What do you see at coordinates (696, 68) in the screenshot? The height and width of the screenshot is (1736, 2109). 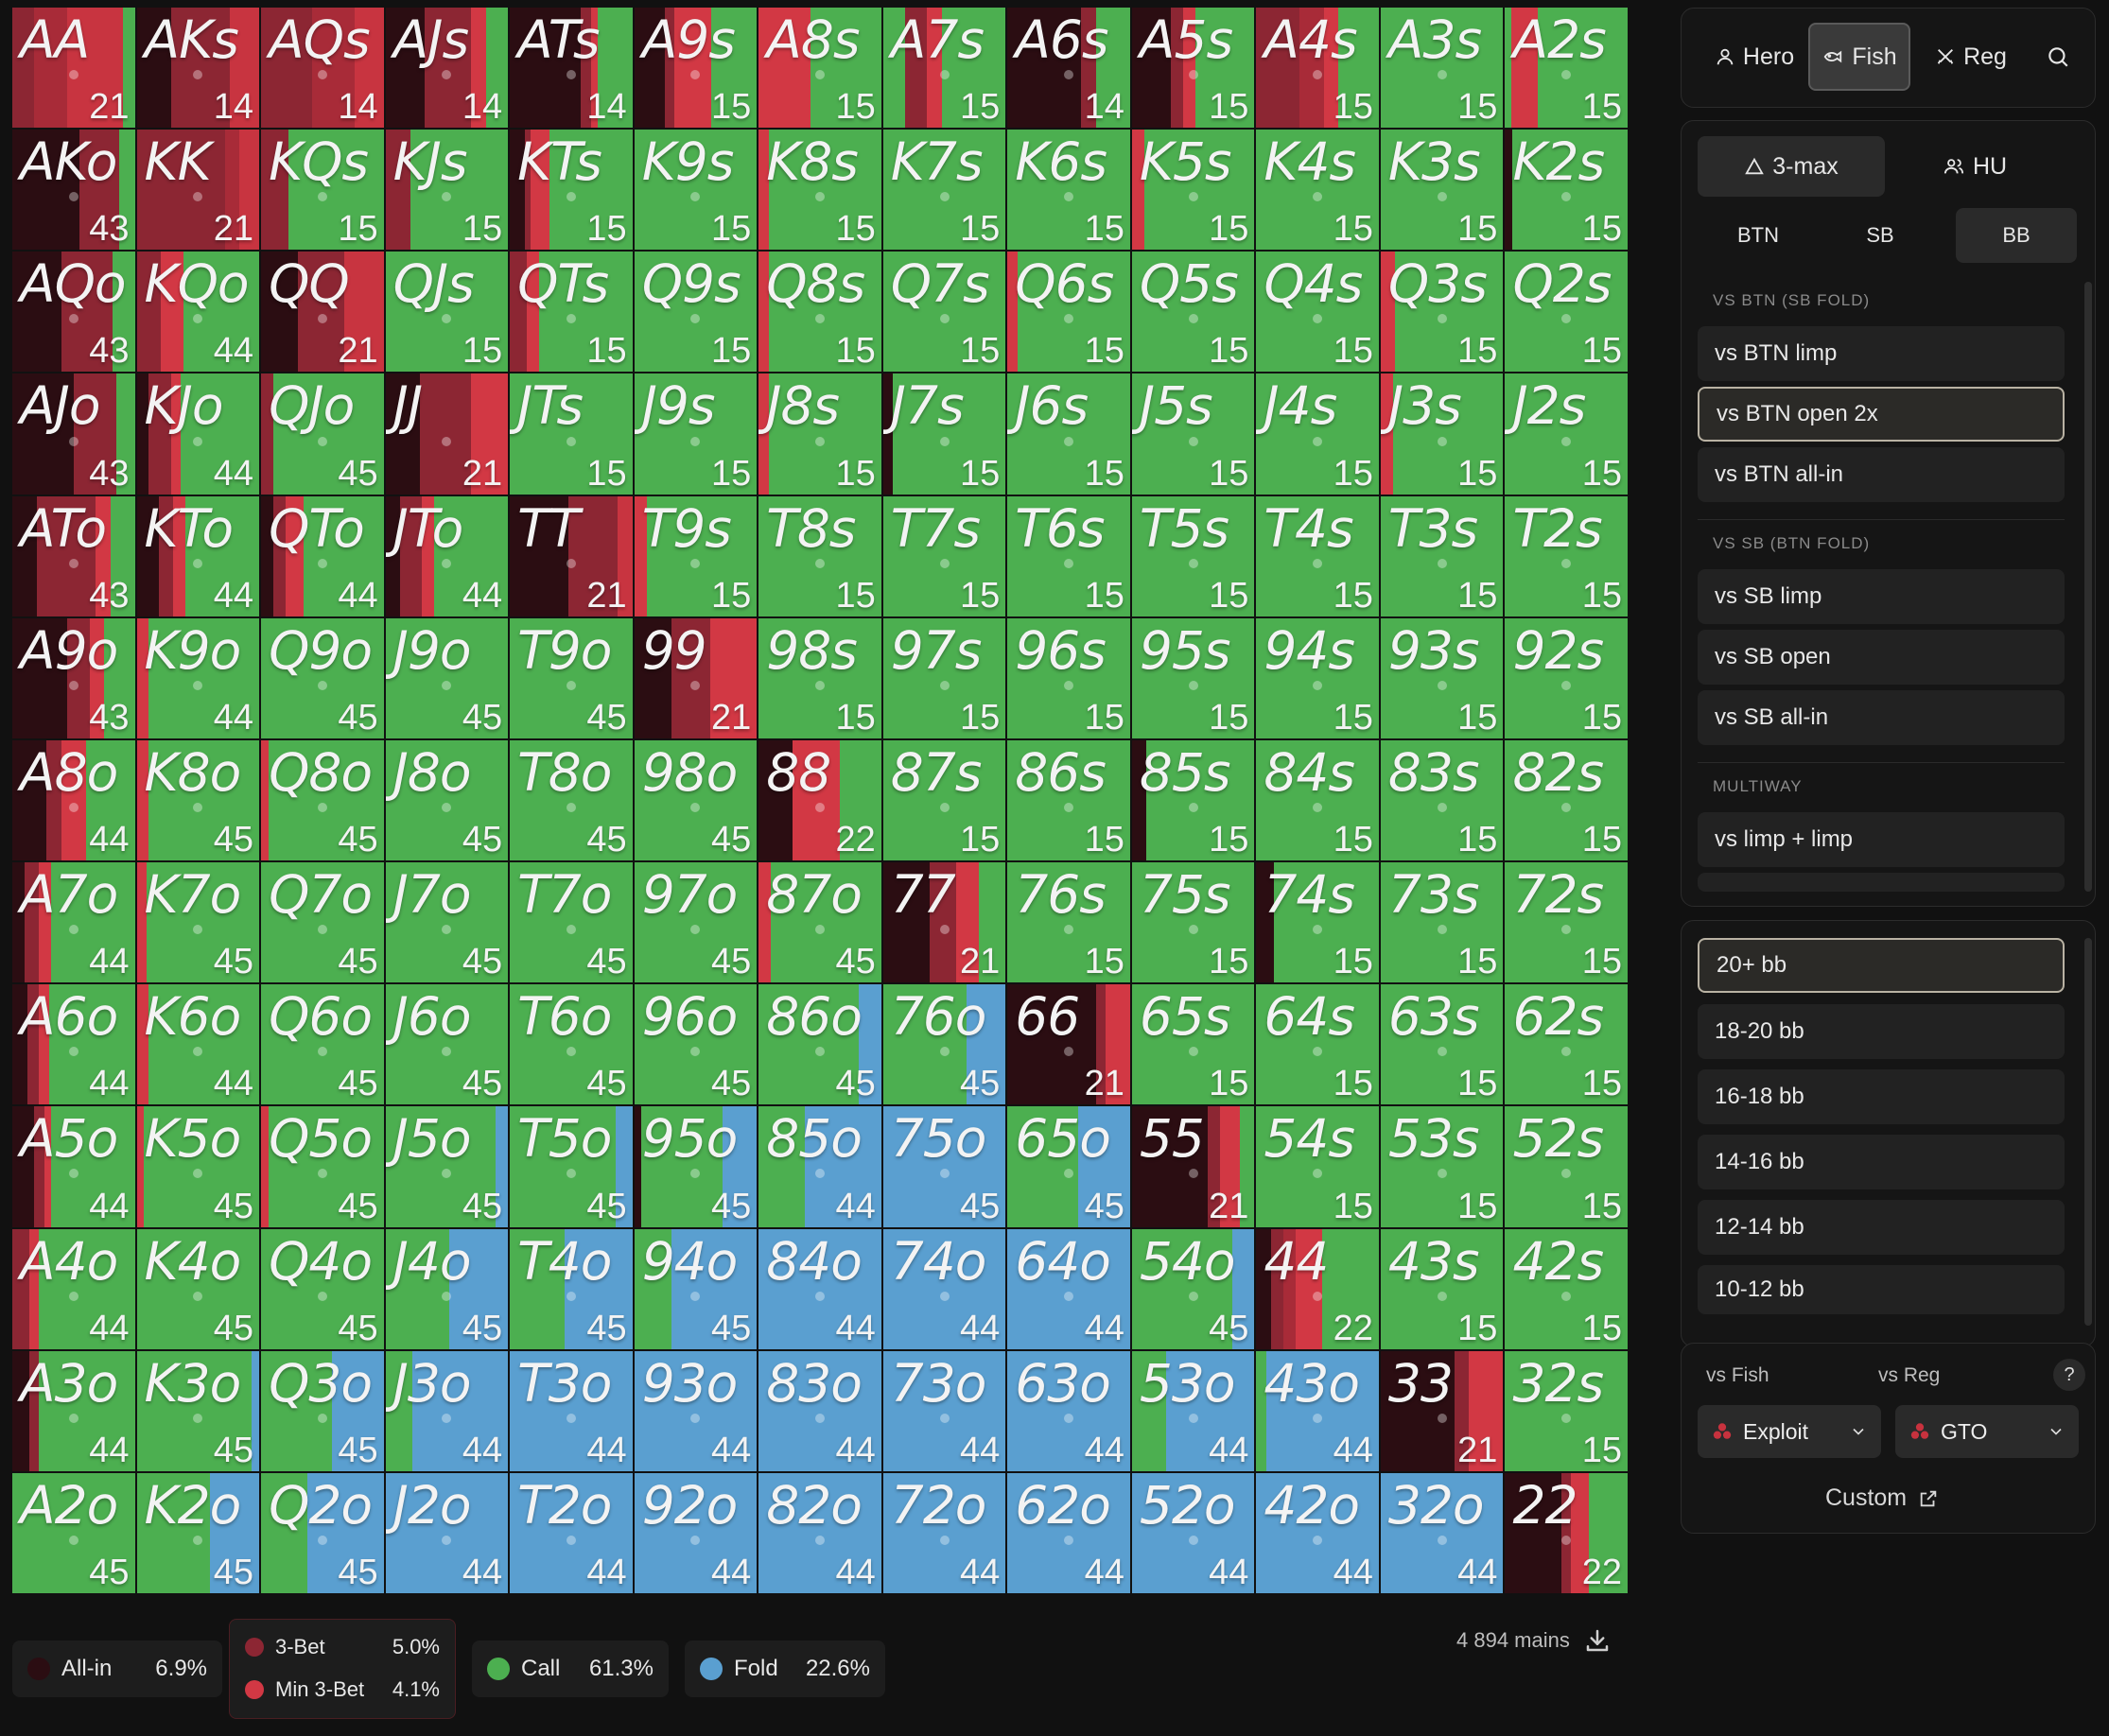 I see `hand-cell-a9s: A9s 15` at bounding box center [696, 68].